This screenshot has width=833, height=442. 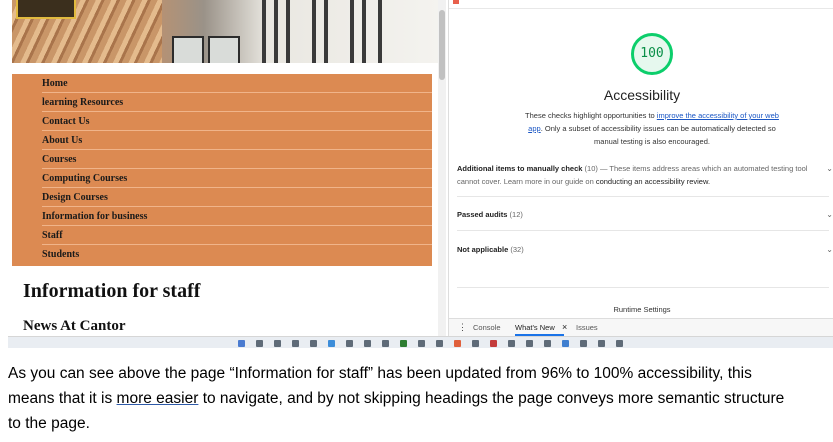 I want to click on nav-item-computing-courses: Computing Courses, so click(x=237, y=178).